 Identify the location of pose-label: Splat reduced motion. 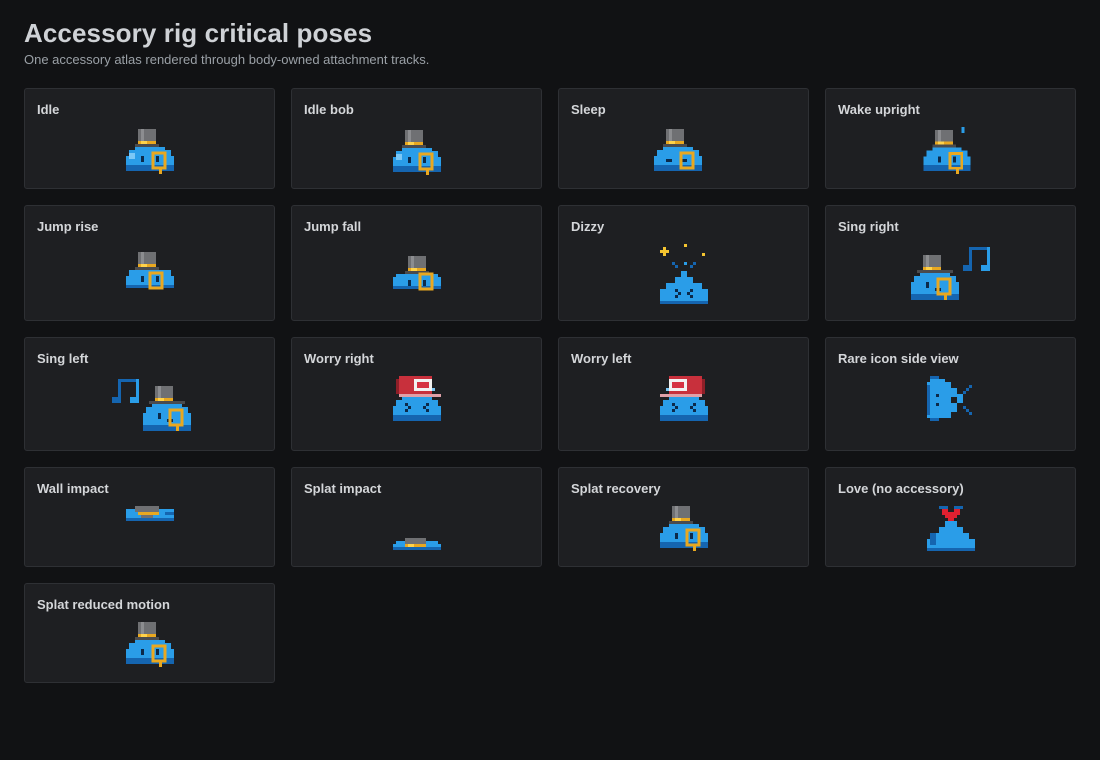
(103, 604).